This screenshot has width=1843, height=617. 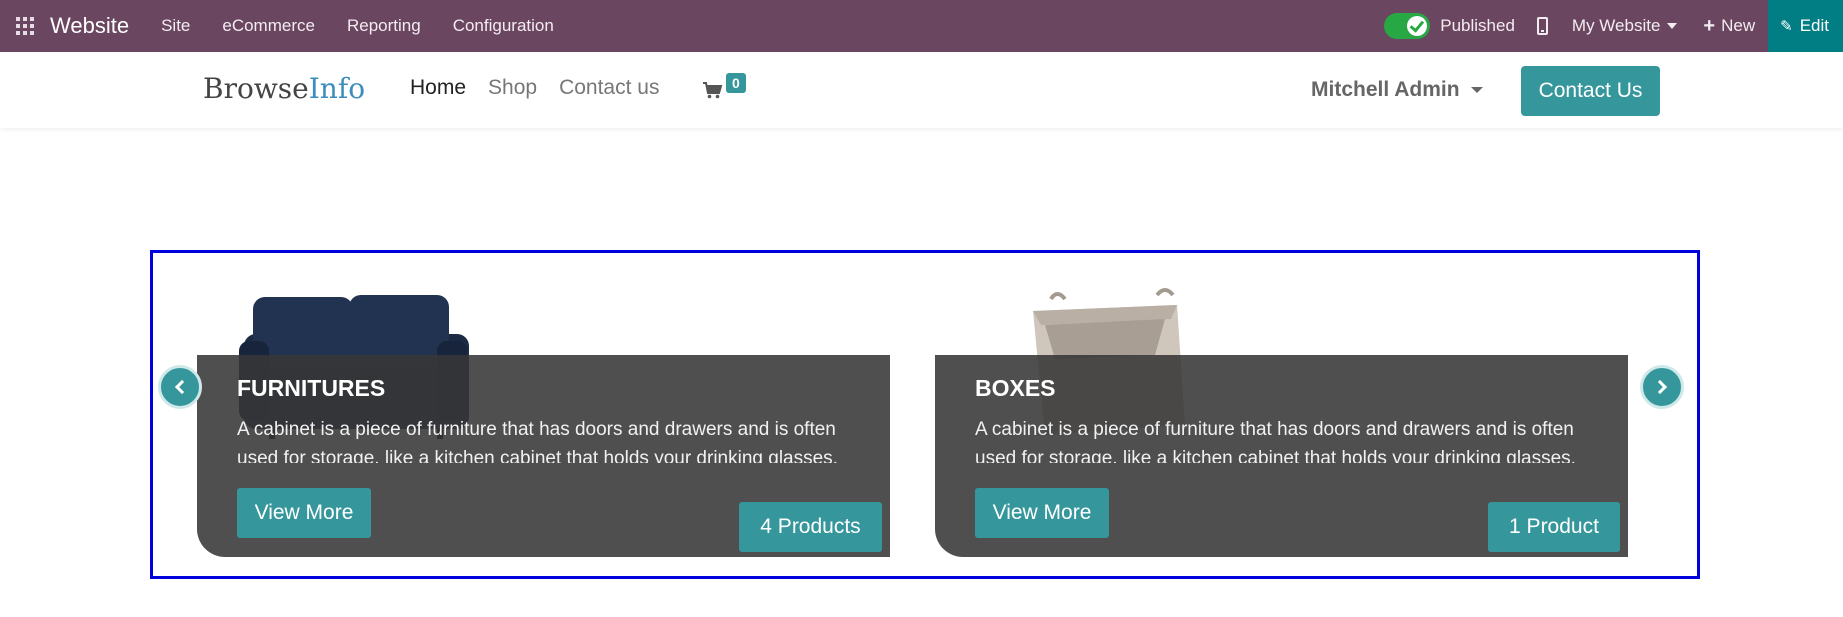 What do you see at coordinates (1709, 26) in the screenshot?
I see `plus-icon: +` at bounding box center [1709, 26].